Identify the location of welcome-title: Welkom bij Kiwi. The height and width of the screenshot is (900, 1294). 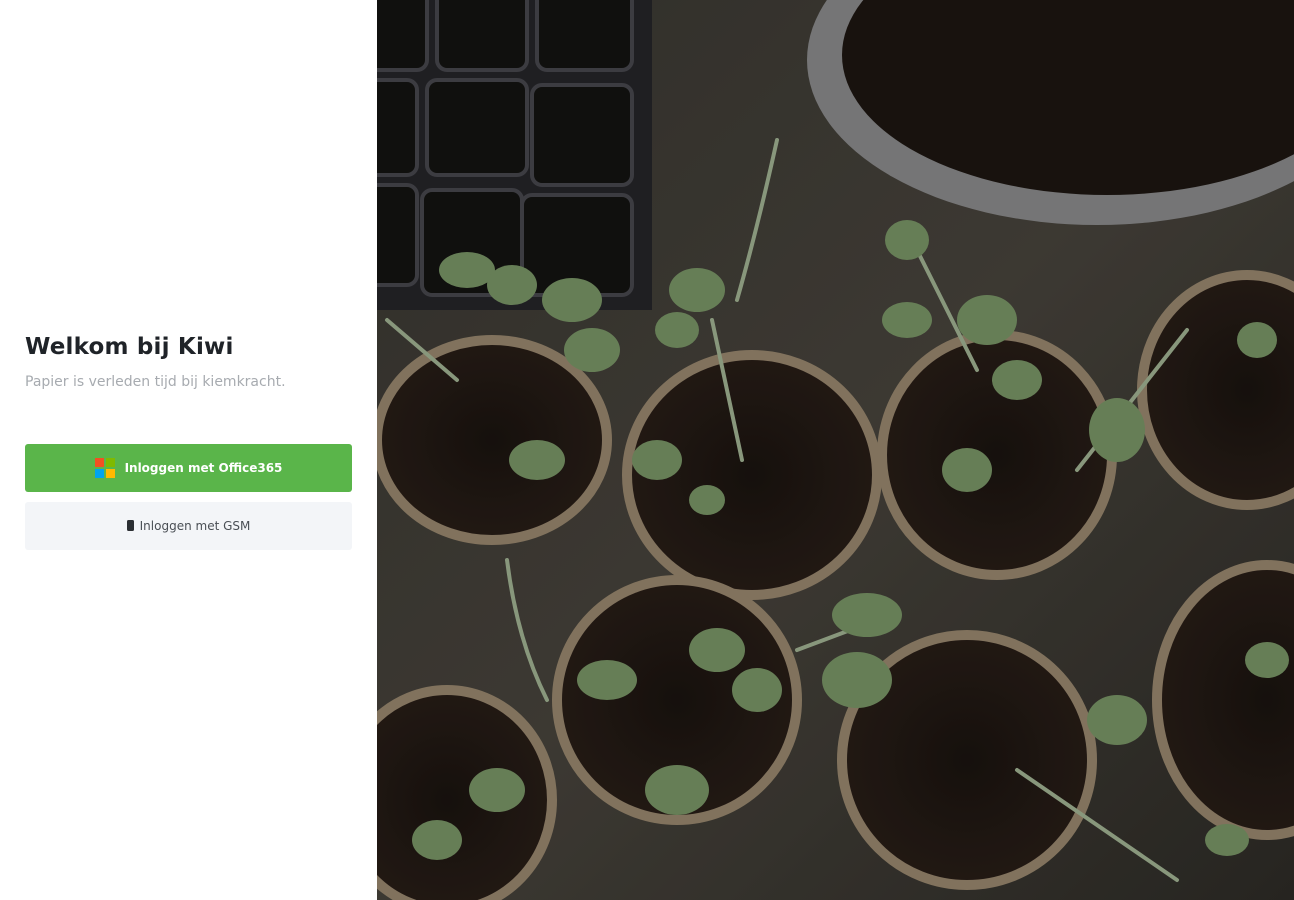
(129, 347).